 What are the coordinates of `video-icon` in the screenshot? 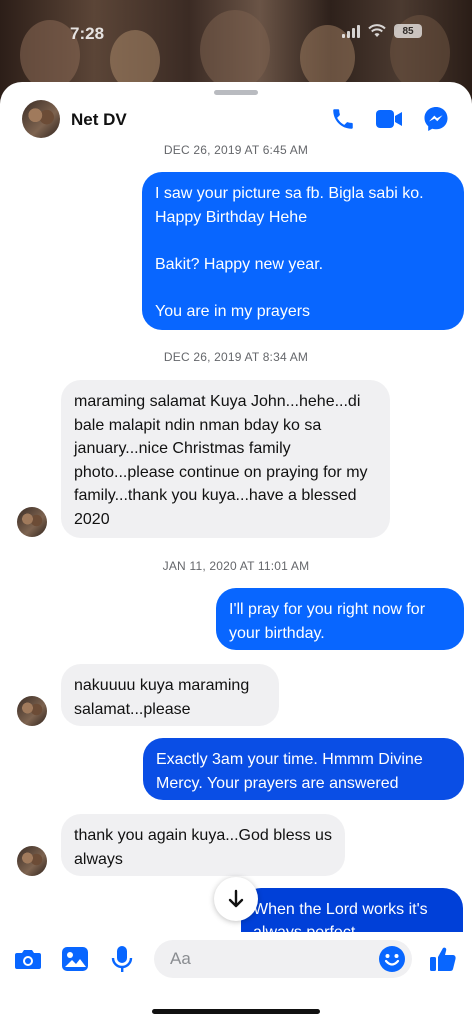 It's located at (389, 119).